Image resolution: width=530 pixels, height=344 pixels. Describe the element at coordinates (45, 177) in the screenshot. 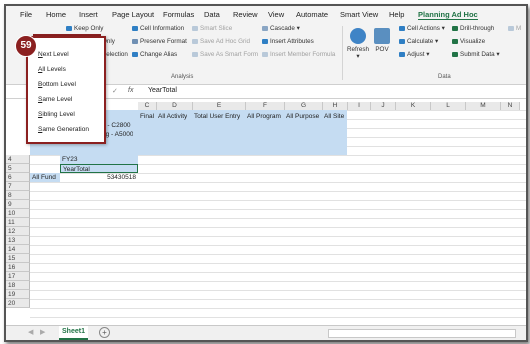

I see `cell-a6: All Fund` at that location.